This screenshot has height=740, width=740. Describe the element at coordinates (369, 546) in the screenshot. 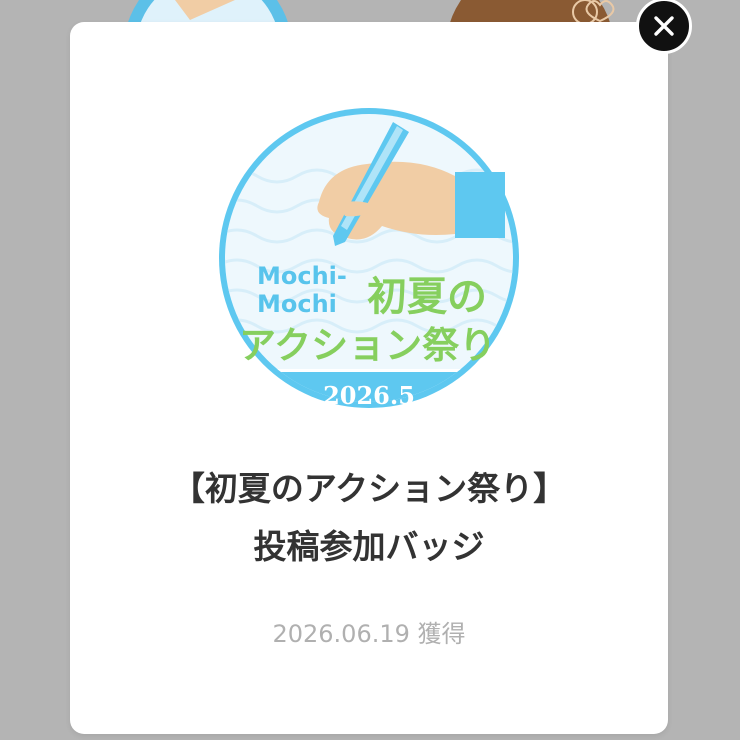

I see `badge-title-line2: 投稿参加バッジ` at that location.